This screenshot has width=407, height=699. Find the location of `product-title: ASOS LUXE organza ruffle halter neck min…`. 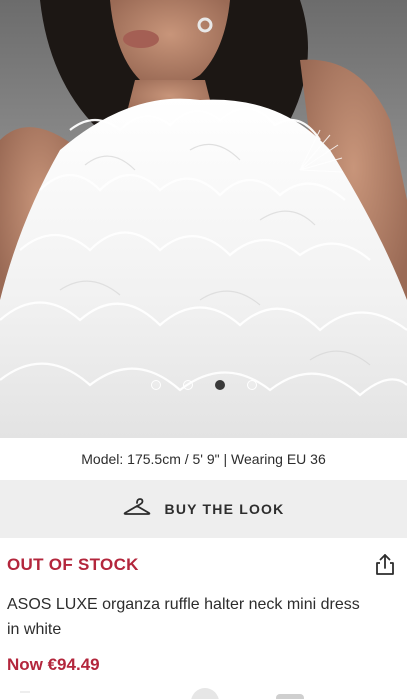

product-title: ASOS LUXE organza ruffle halter neck min… is located at coordinates (183, 617).